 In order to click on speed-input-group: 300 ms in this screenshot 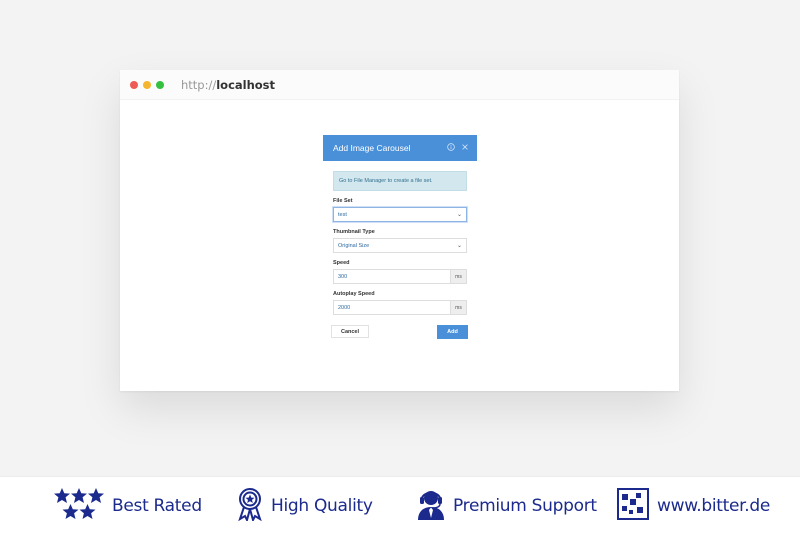, I will do `click(400, 276)`.